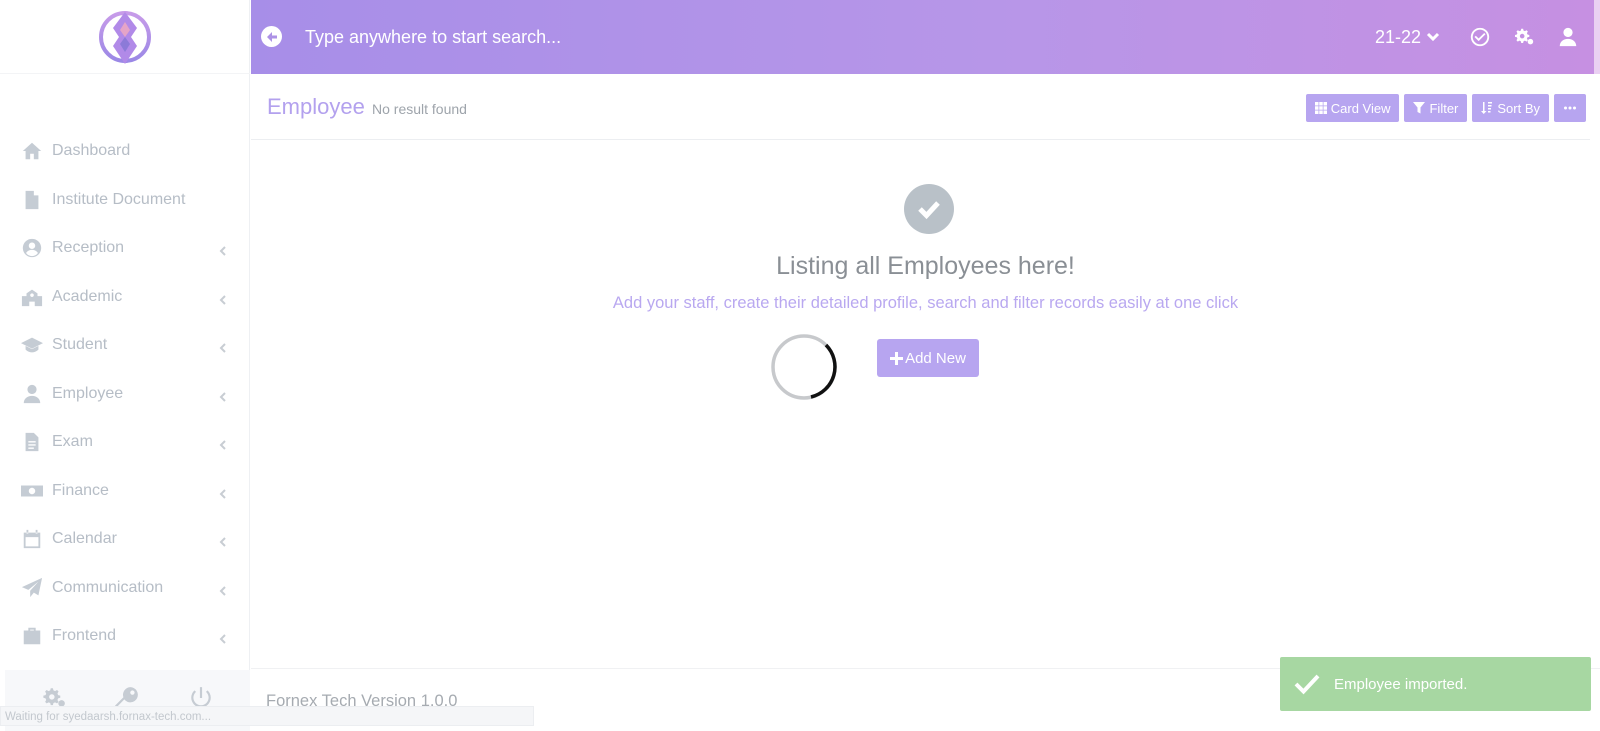 The height and width of the screenshot is (731, 1600). I want to click on back-arrow-icon, so click(271, 36).